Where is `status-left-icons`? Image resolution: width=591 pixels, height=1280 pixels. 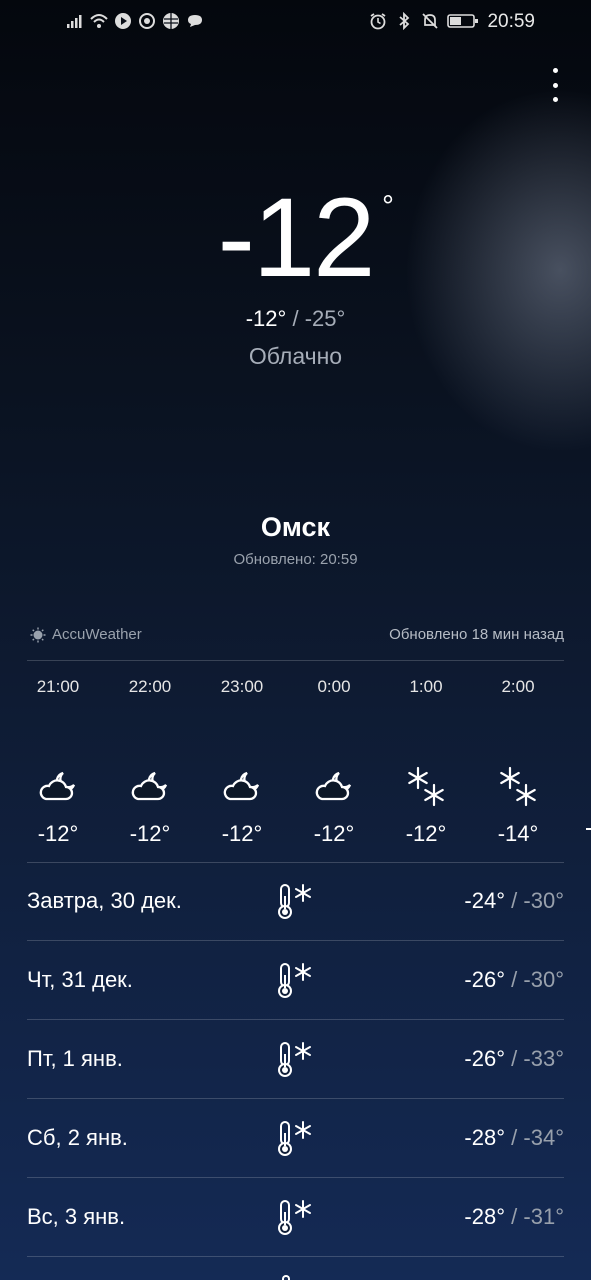
status-left-icons is located at coordinates (135, 21).